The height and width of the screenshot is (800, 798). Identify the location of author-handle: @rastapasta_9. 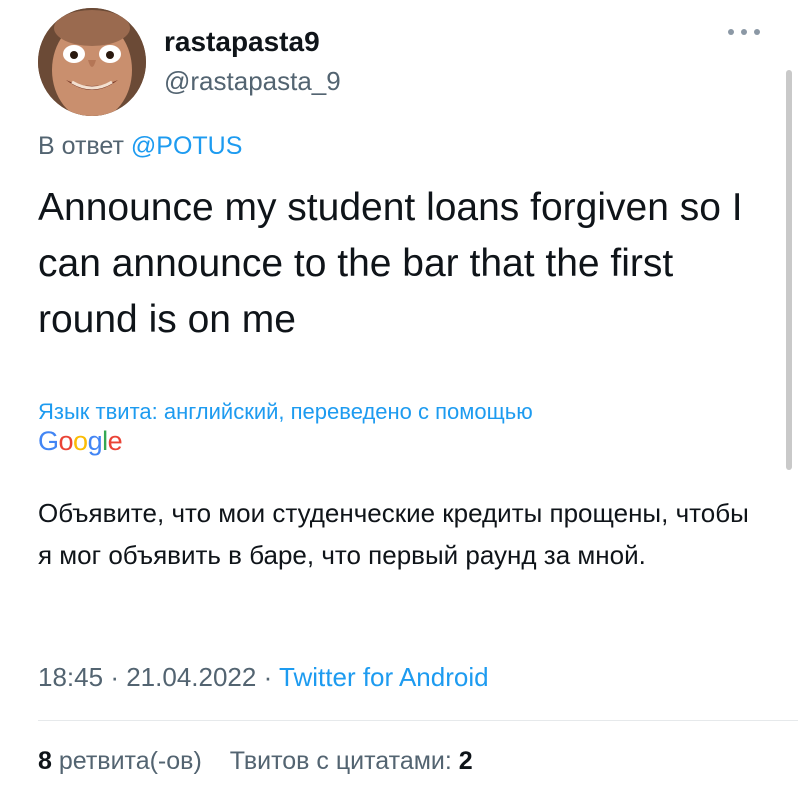
(252, 81).